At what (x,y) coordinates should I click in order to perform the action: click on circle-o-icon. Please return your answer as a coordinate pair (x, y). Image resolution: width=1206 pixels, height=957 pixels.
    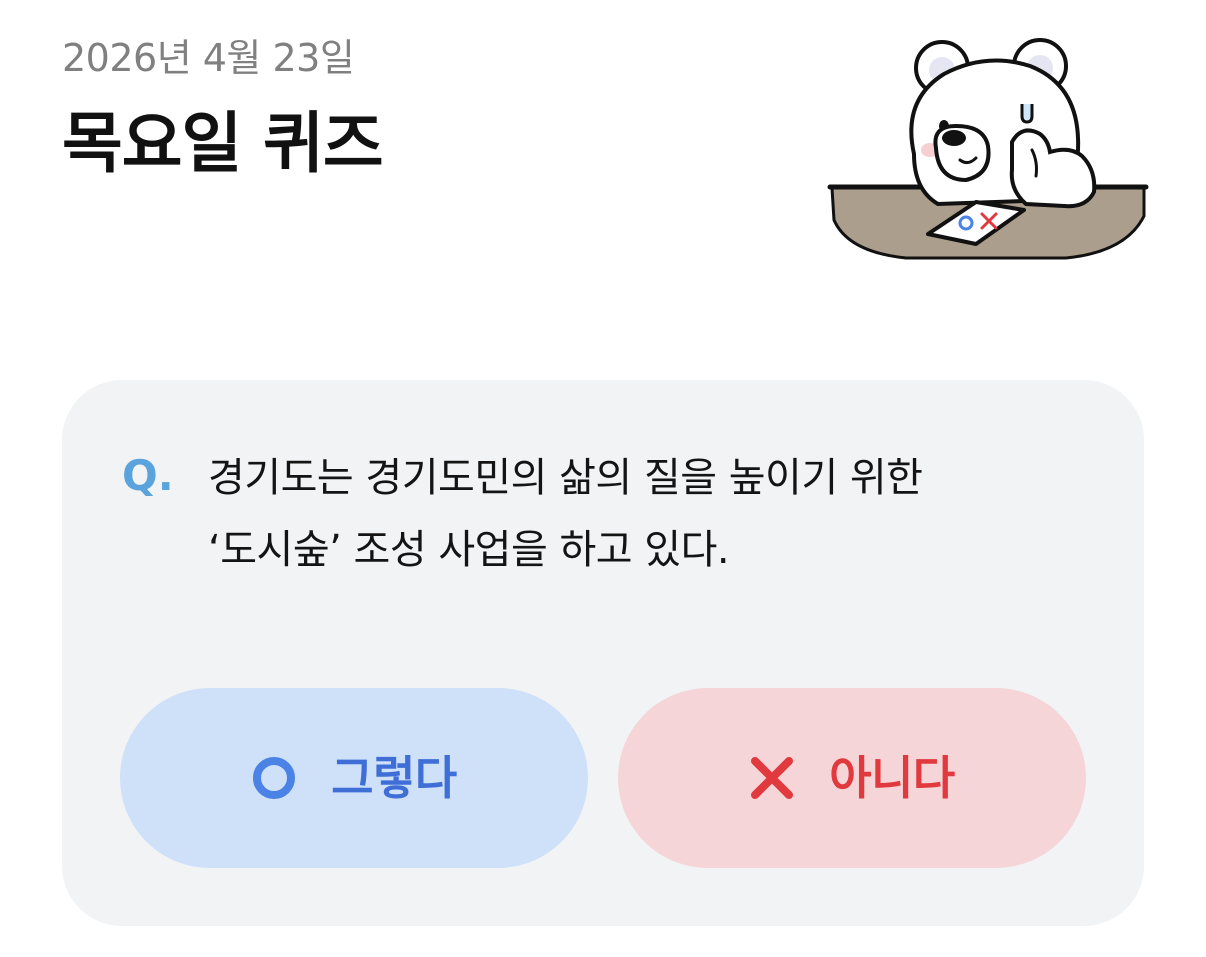
    Looking at the image, I should click on (274, 778).